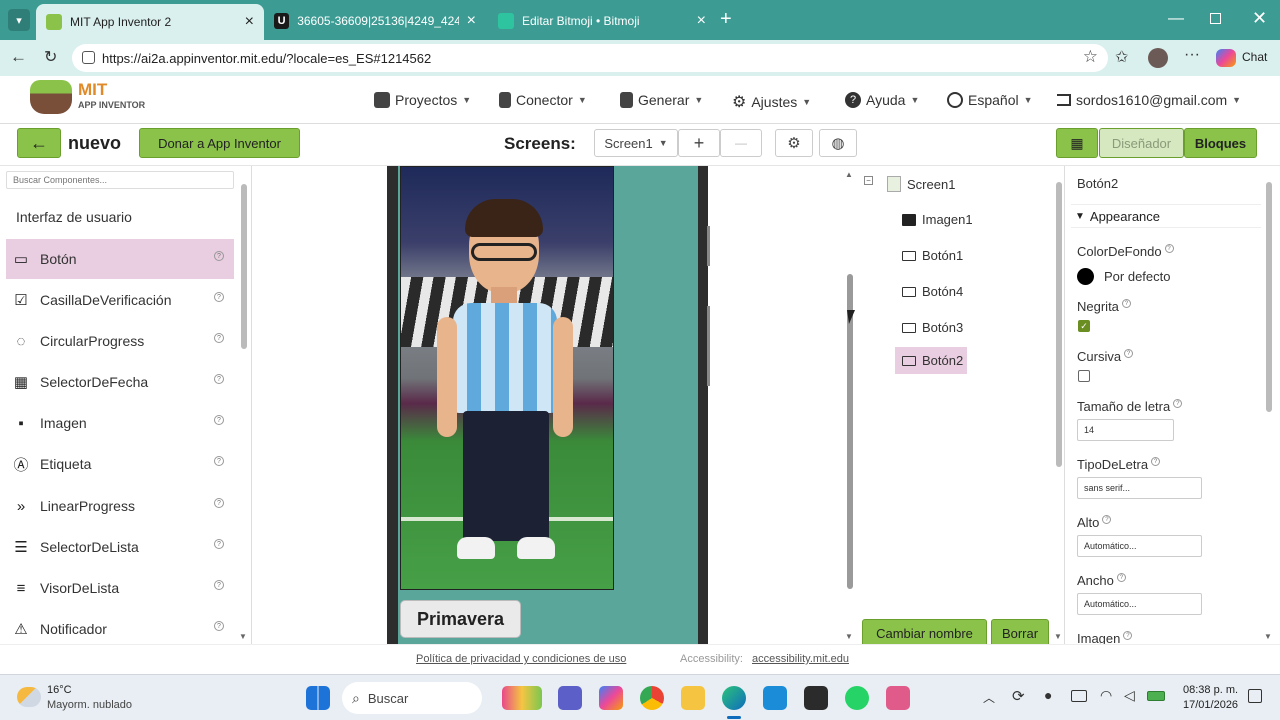 The image size is (1280, 720). I want to click on terminal-icon, so click(816, 698).